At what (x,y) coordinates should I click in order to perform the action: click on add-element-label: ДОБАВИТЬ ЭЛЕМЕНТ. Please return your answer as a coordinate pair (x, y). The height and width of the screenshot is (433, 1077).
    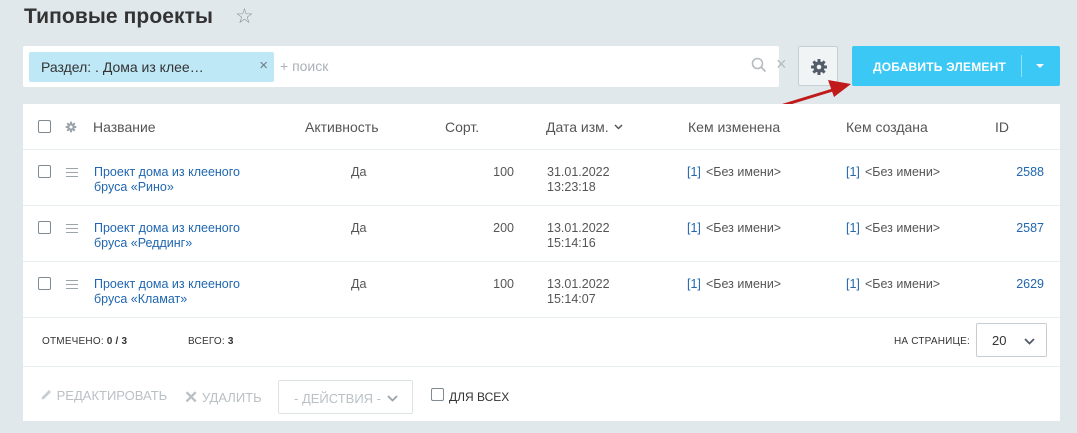
    Looking at the image, I should click on (939, 67).